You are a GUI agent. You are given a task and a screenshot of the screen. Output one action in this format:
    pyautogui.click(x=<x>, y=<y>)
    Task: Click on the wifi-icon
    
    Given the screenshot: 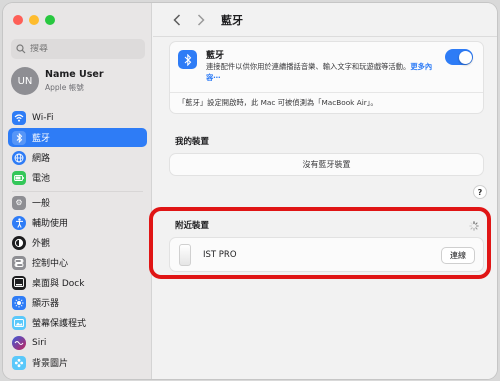 What is the action you would take?
    pyautogui.click(x=19, y=117)
    